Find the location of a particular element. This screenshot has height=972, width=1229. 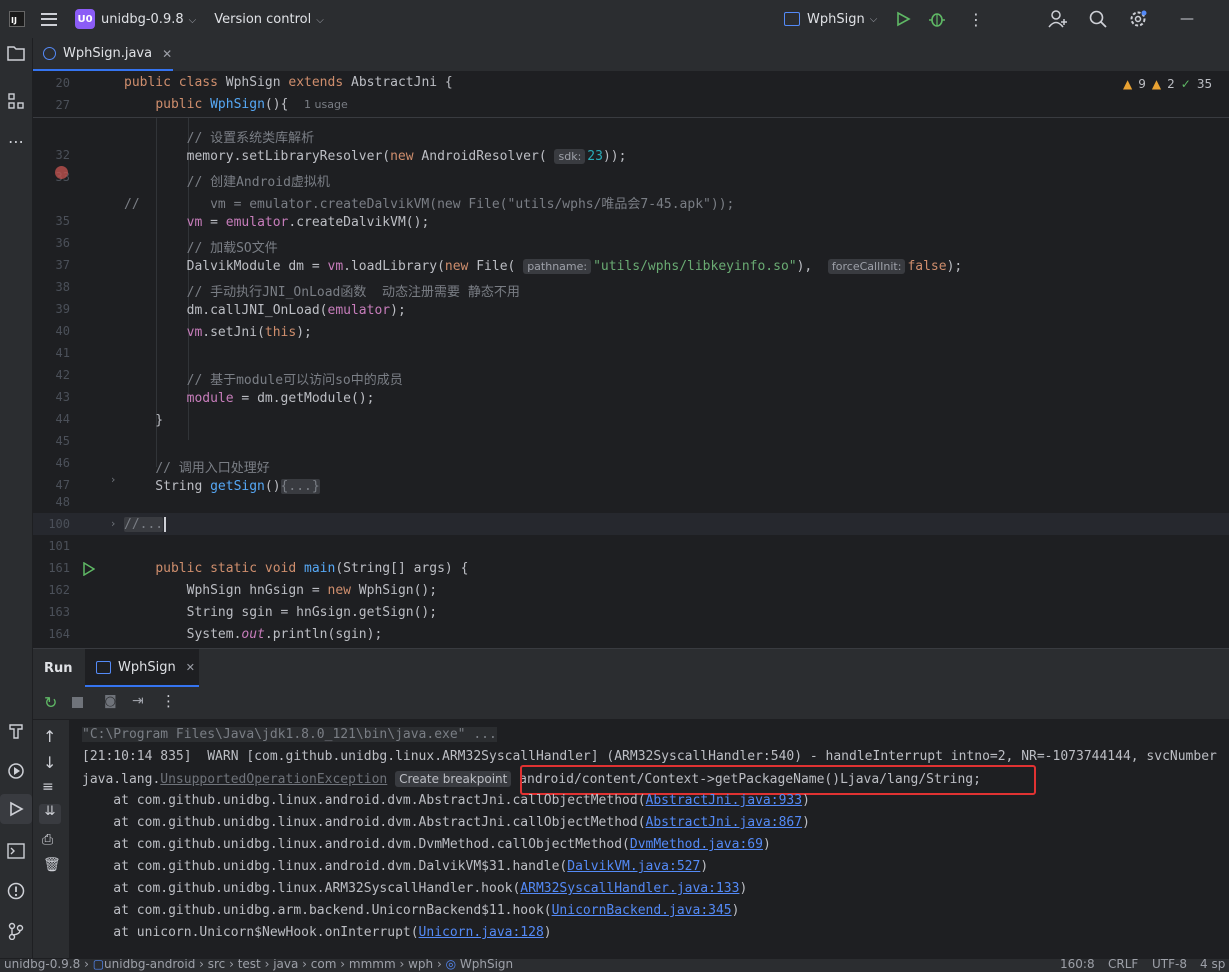

down-arrow-icon: ↓ is located at coordinates (49, 762).